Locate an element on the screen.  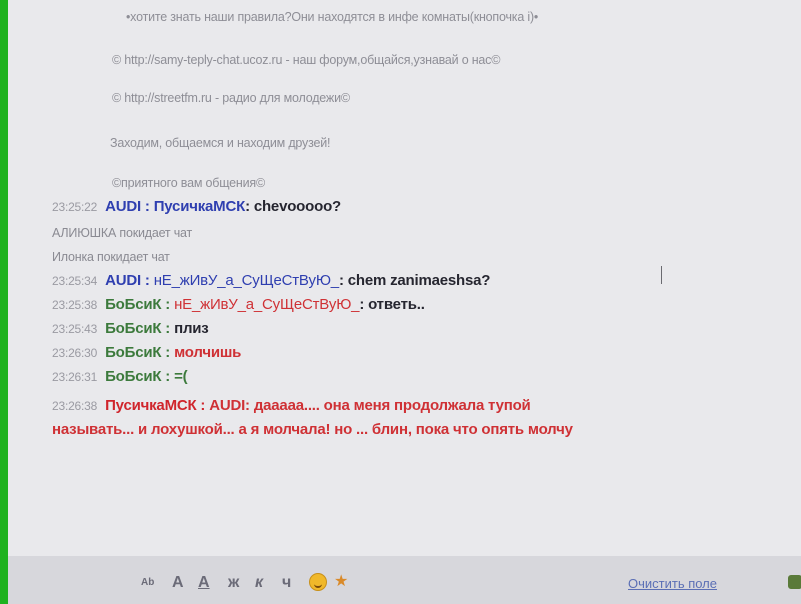
text-cursor-icon is located at coordinates (661, 275).